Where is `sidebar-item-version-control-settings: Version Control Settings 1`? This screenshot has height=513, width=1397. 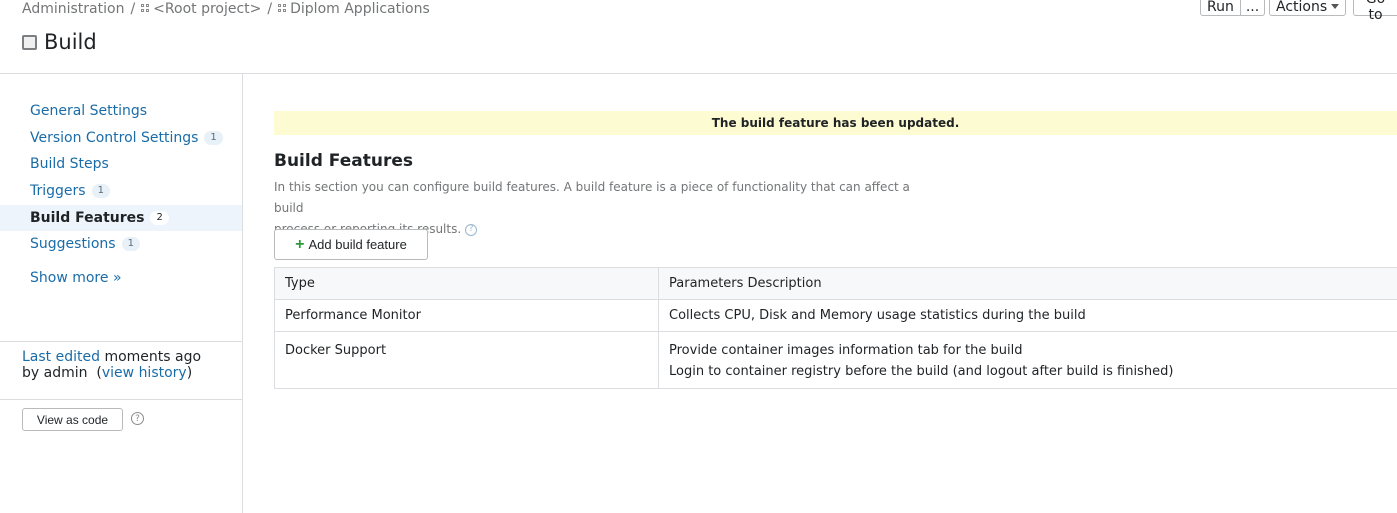
sidebar-item-version-control-settings: Version Control Settings 1 is located at coordinates (121, 138).